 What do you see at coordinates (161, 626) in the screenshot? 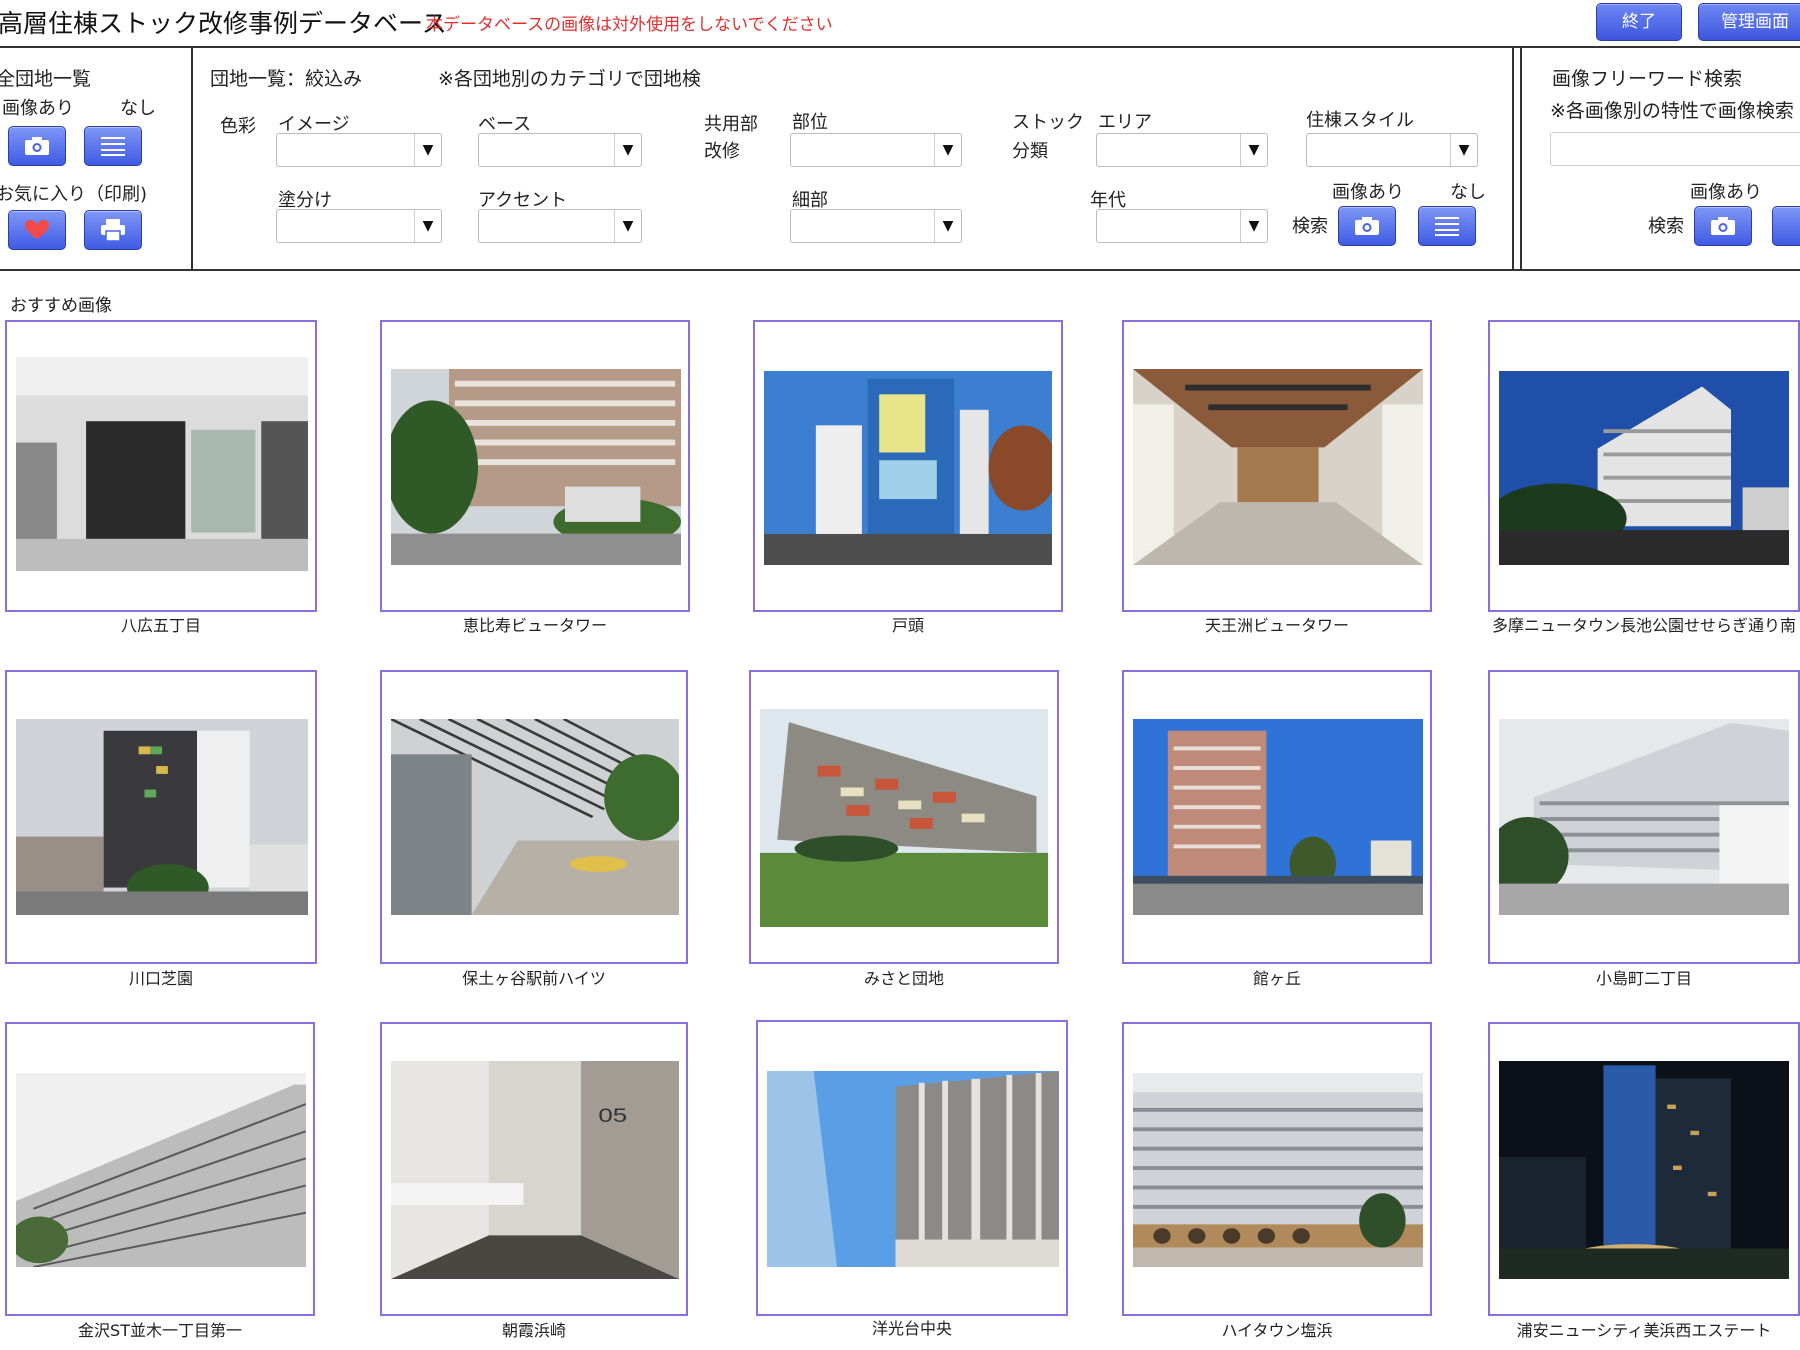
I see `estate-name: 八広五丁目` at bounding box center [161, 626].